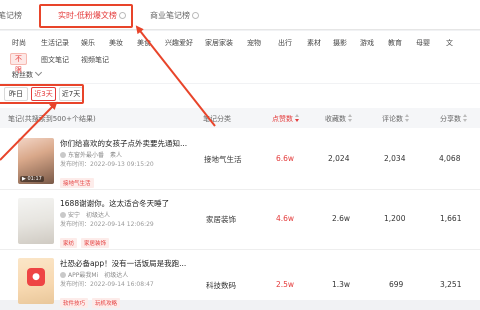 This screenshot has width=480, height=310. What do you see at coordinates (88, 43) in the screenshot?
I see `category-option: 娱乐` at bounding box center [88, 43].